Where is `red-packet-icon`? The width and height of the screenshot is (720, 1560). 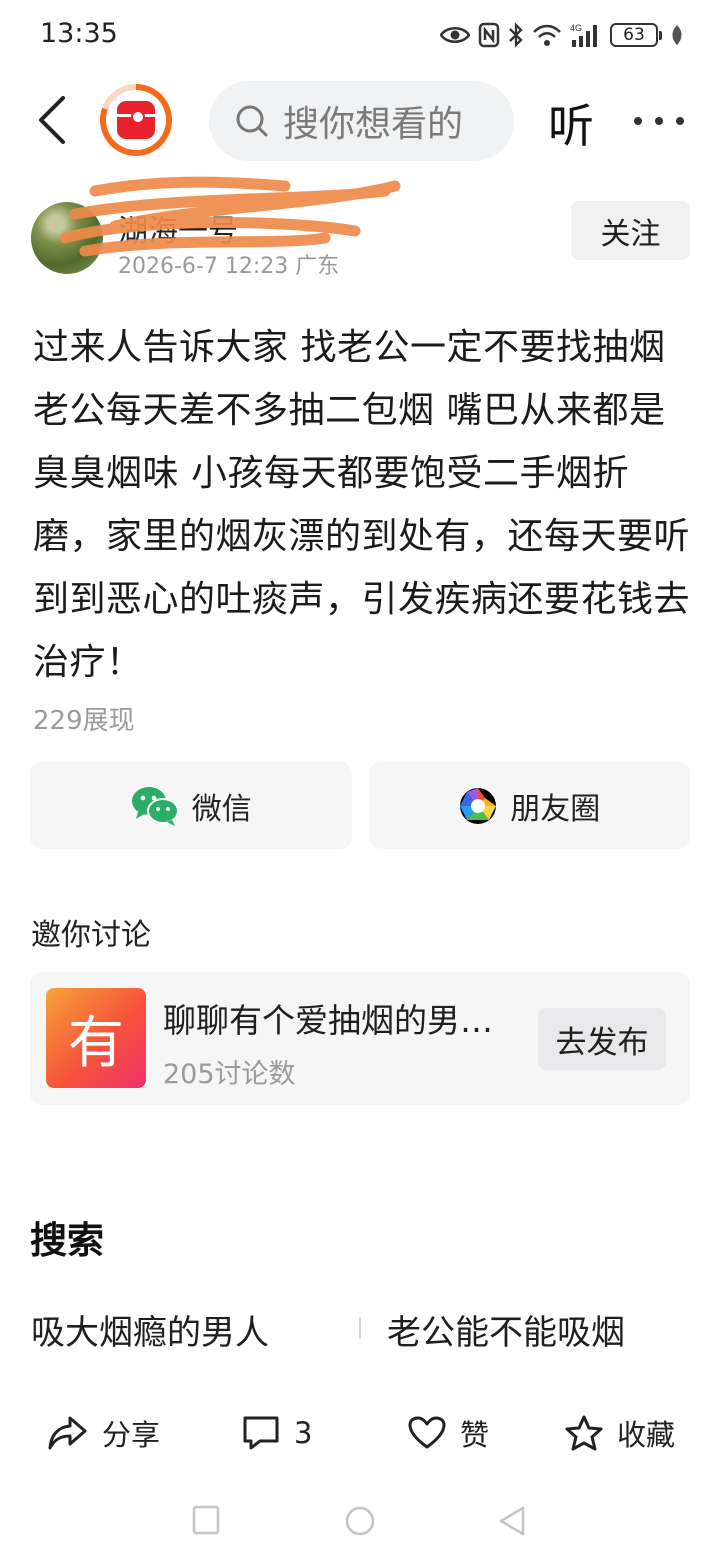
red-packet-icon is located at coordinates (136, 120).